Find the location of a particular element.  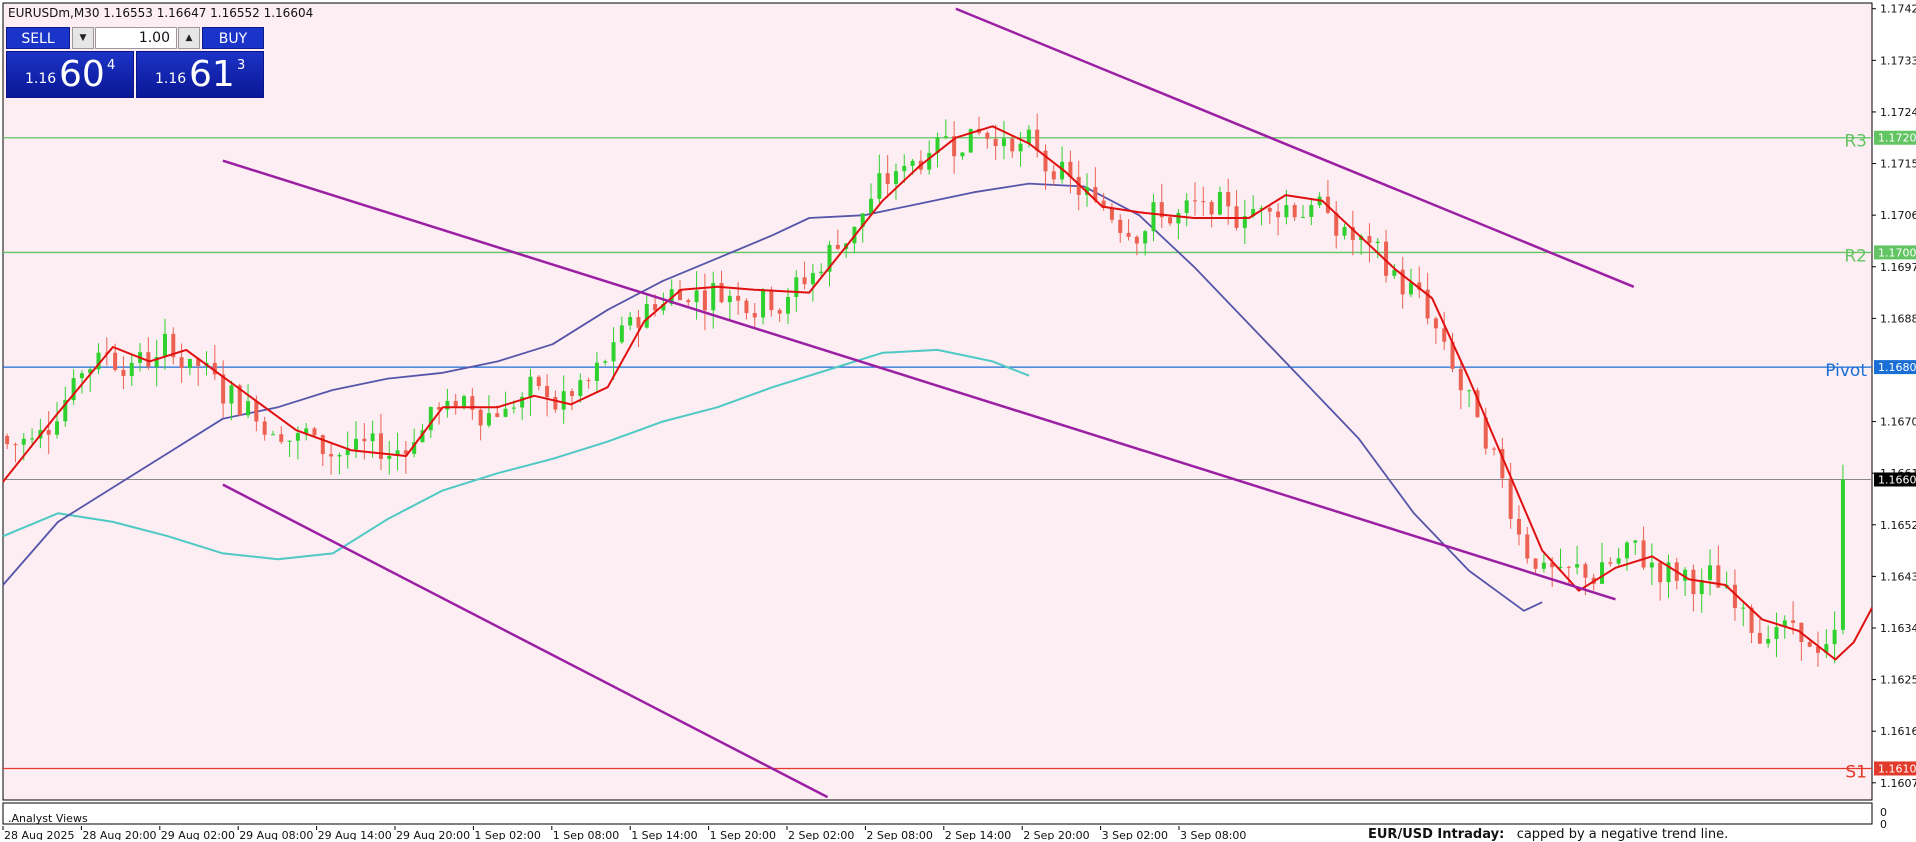

x-tick-label: 1 Sep 14:00 is located at coordinates (664, 834).